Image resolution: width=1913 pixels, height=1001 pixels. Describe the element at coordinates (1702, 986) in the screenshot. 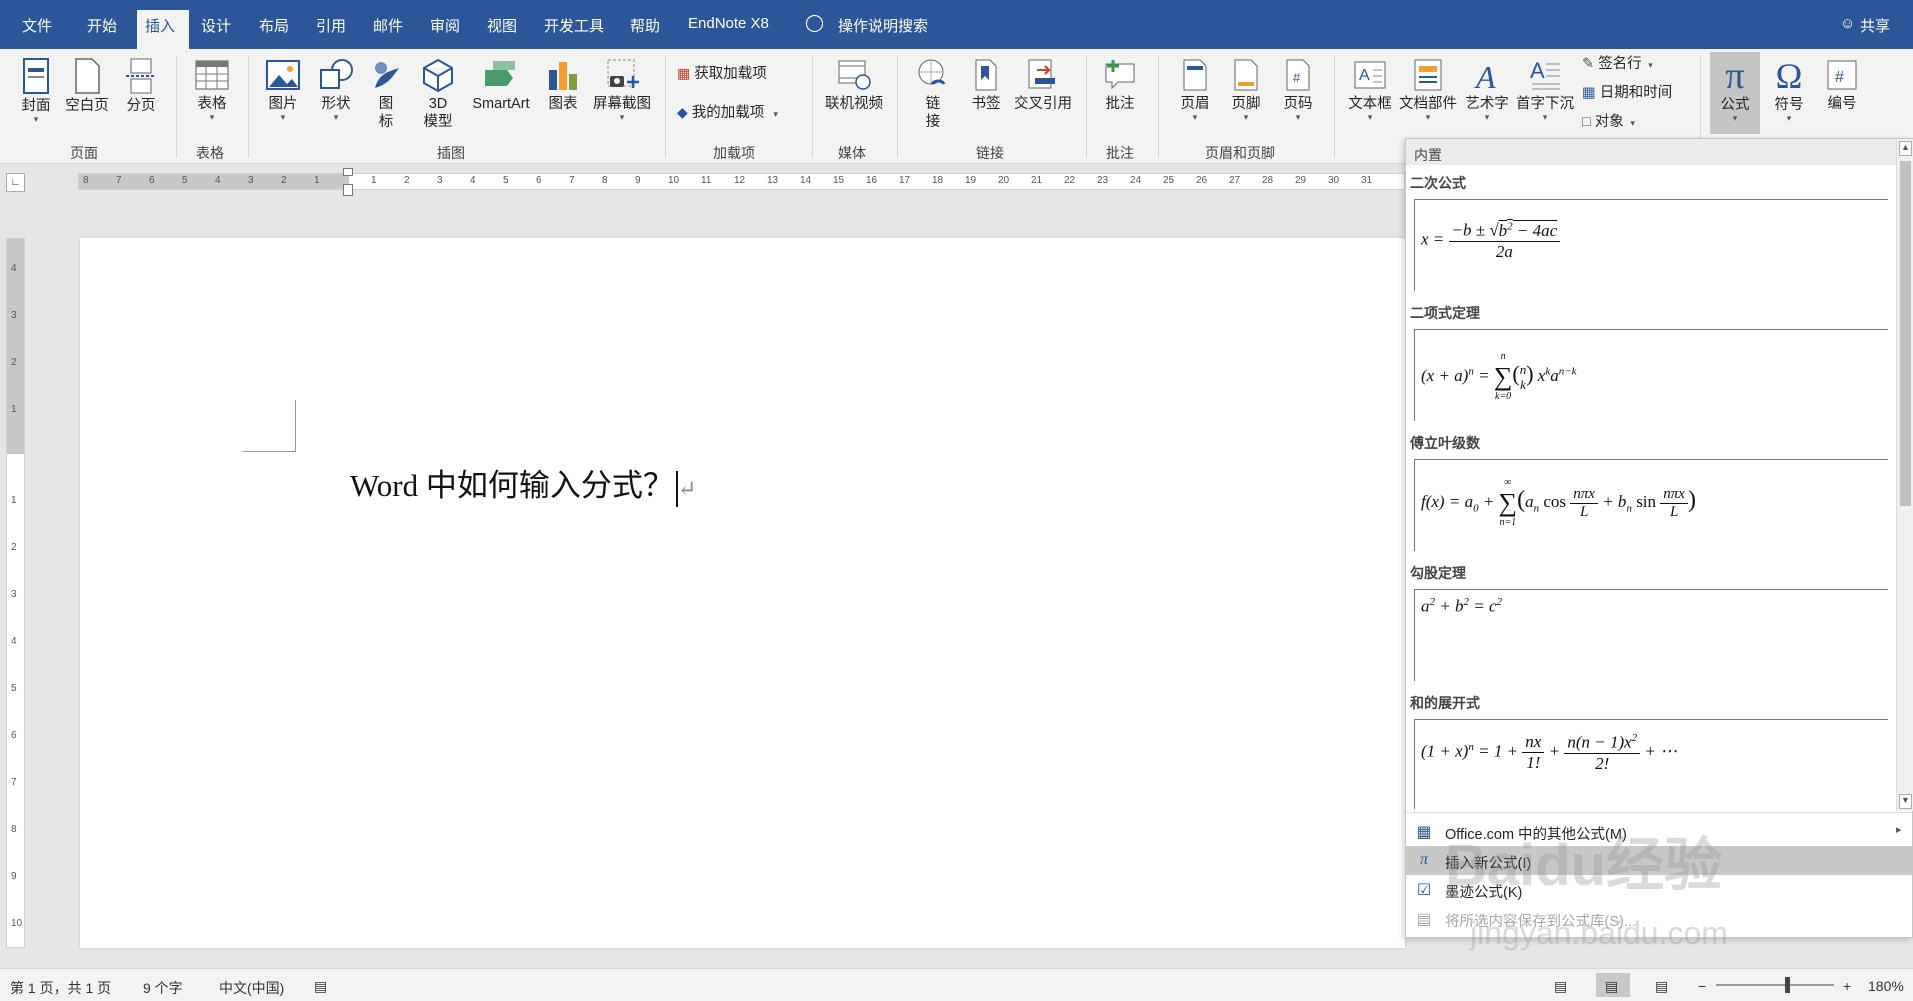

I see `zoom-out-icon: −` at that location.